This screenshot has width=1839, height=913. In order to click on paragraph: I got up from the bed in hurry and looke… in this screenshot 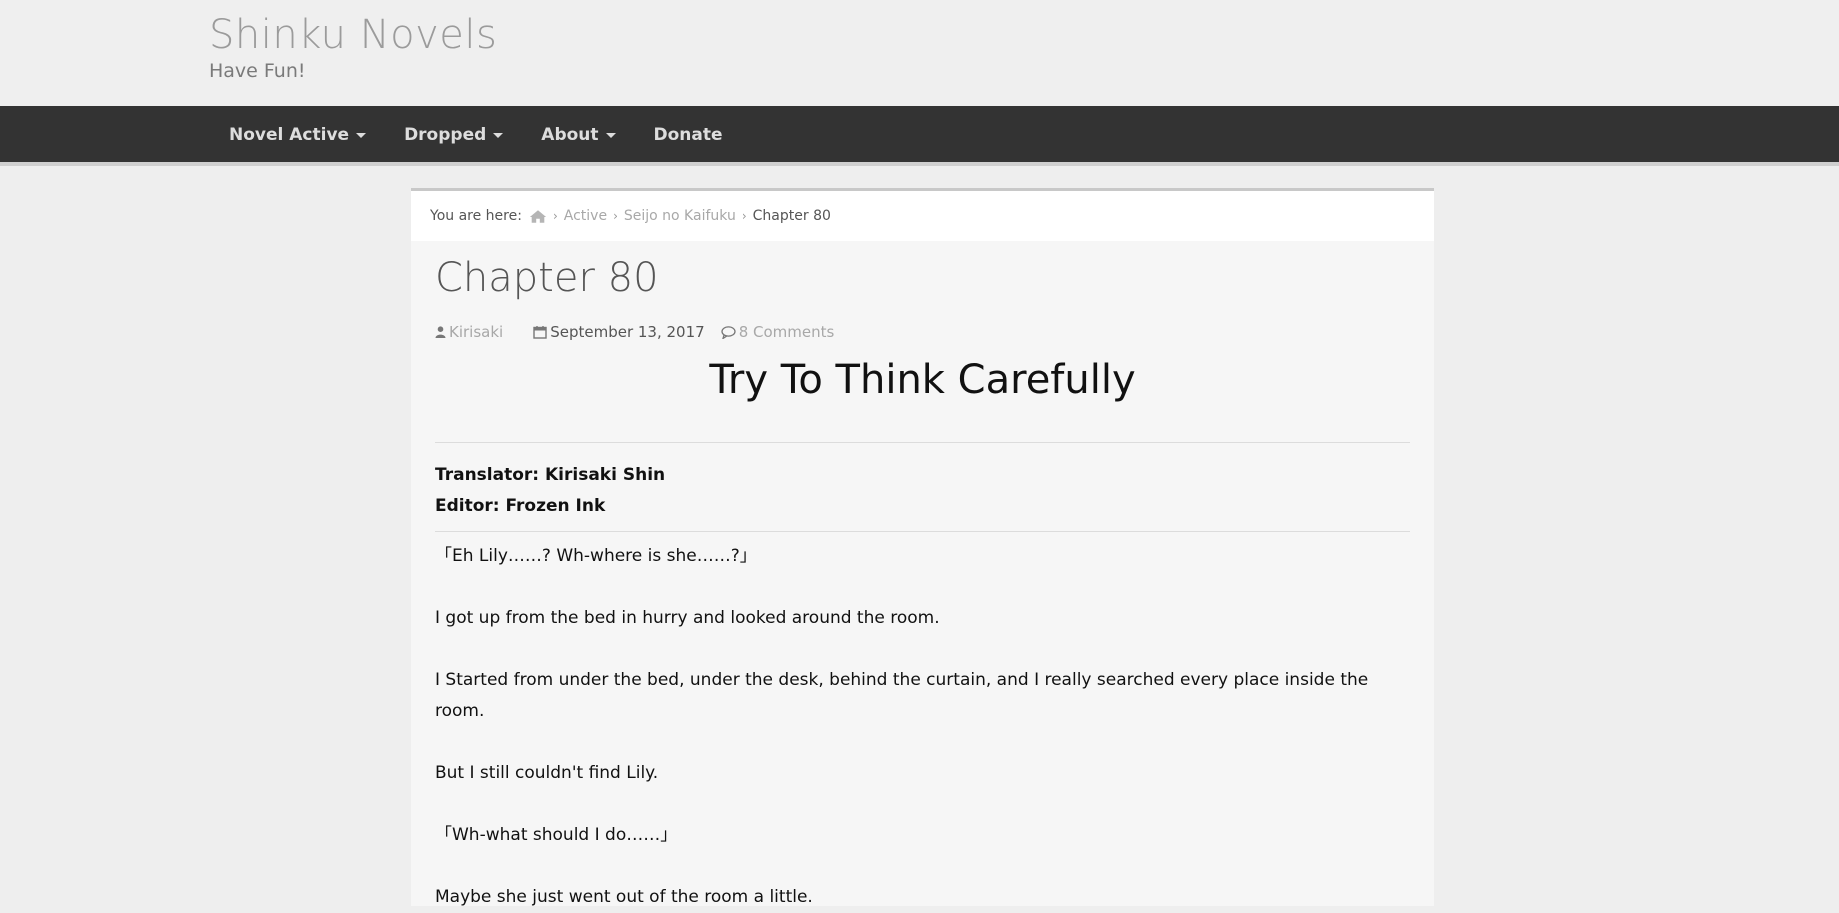, I will do `click(687, 618)`.